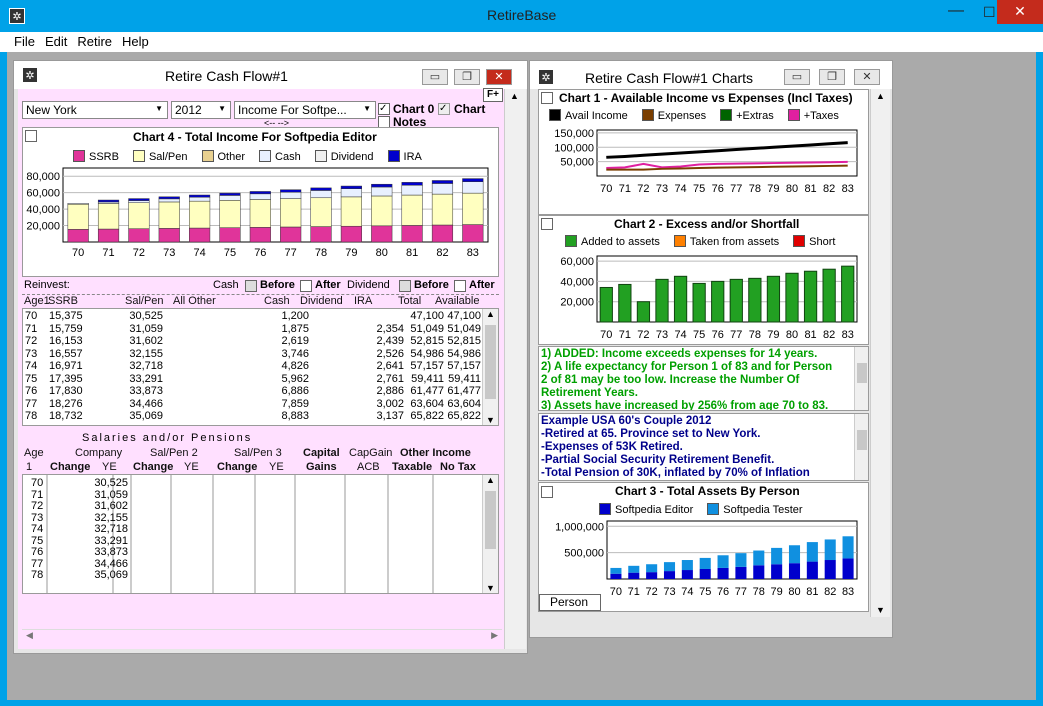 This screenshot has width=1043, height=706. What do you see at coordinates (460, 286) in the screenshot?
I see `dividend-after-checkbox` at bounding box center [460, 286].